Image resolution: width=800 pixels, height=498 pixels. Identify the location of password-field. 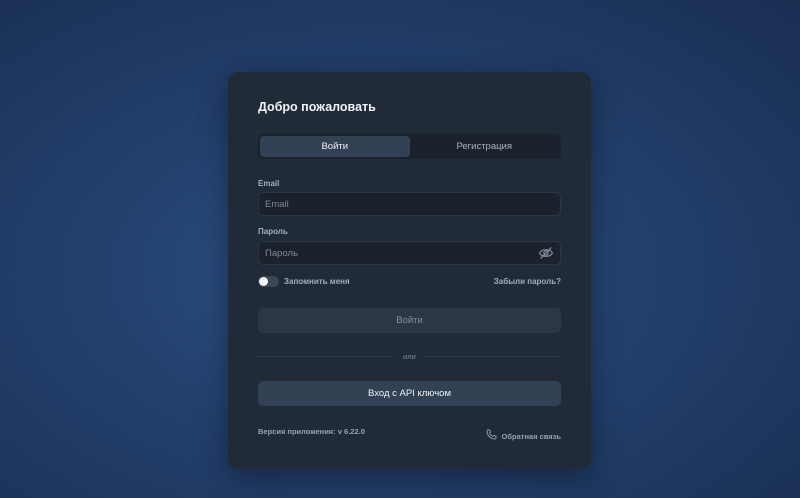
(409, 253).